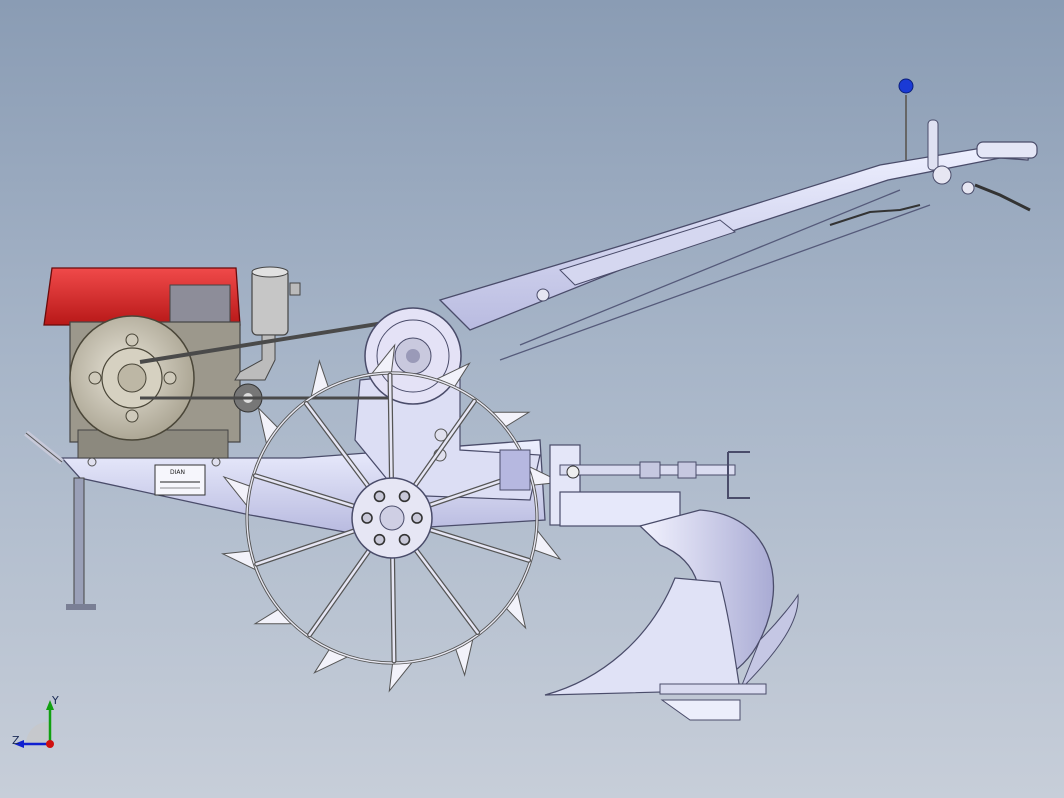  Describe the element at coordinates (40, 727) in the screenshot. I see `orientation-triad: Y Z` at that location.